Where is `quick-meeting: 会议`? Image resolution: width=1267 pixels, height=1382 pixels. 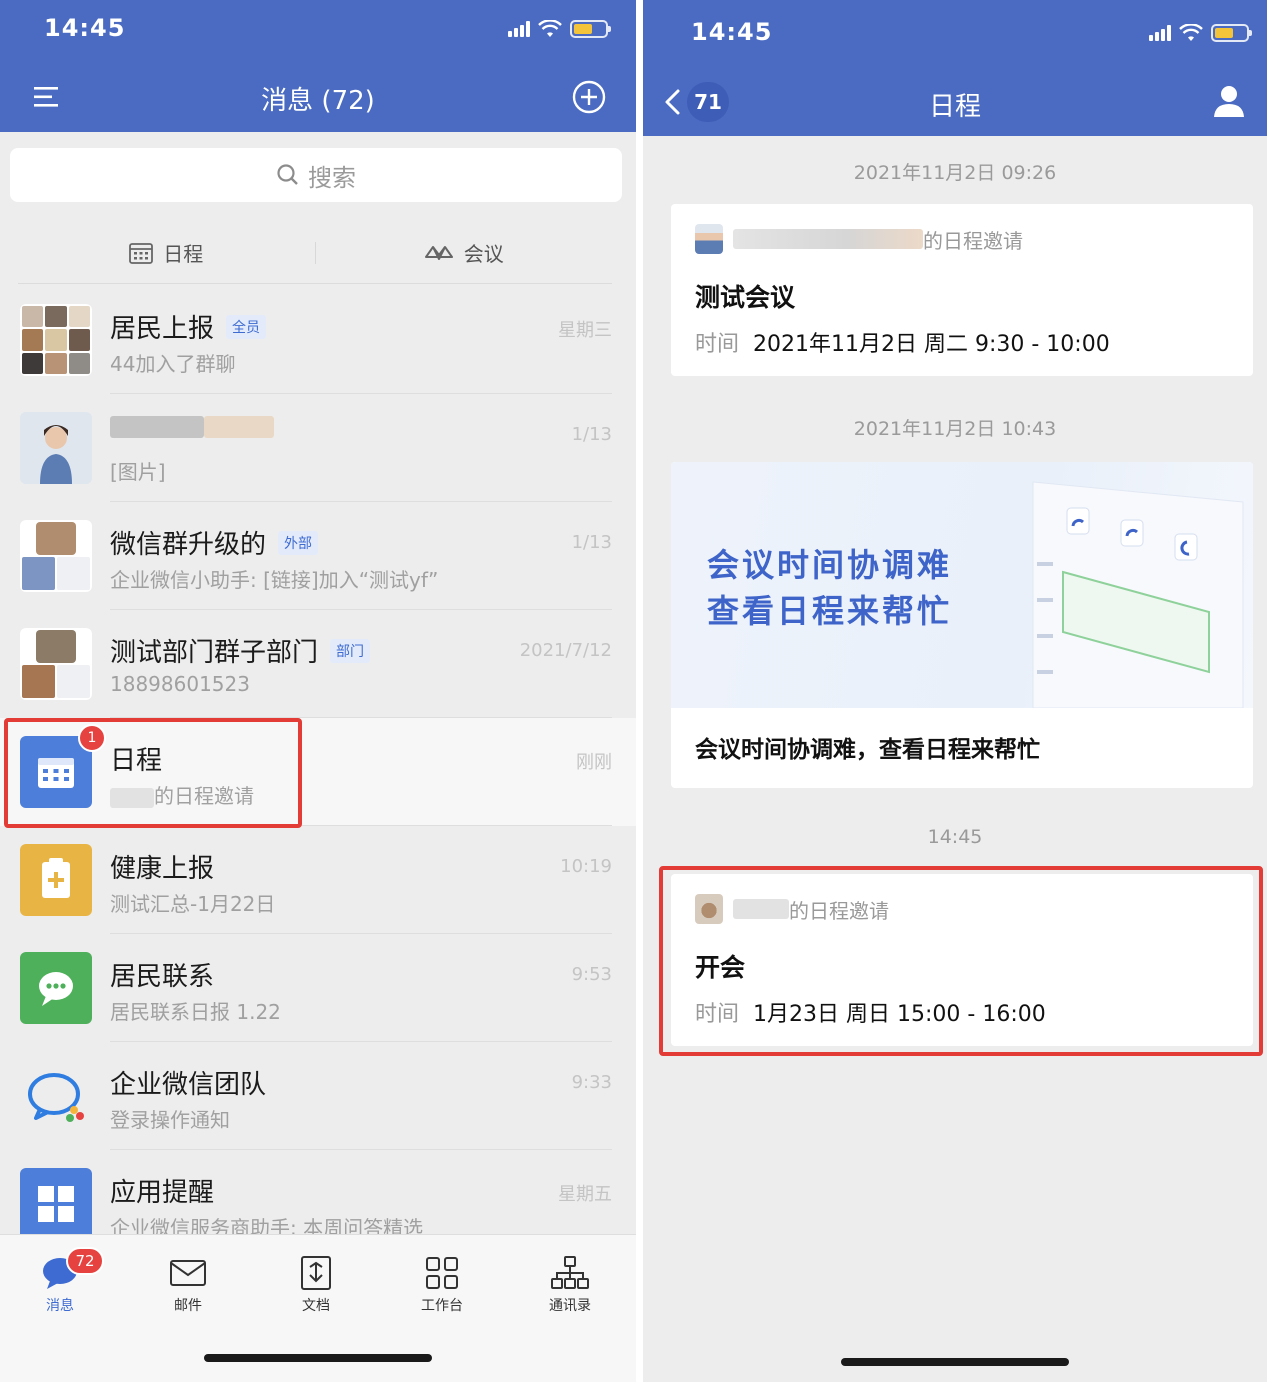
quick-meeting: 会议 is located at coordinates (464, 252).